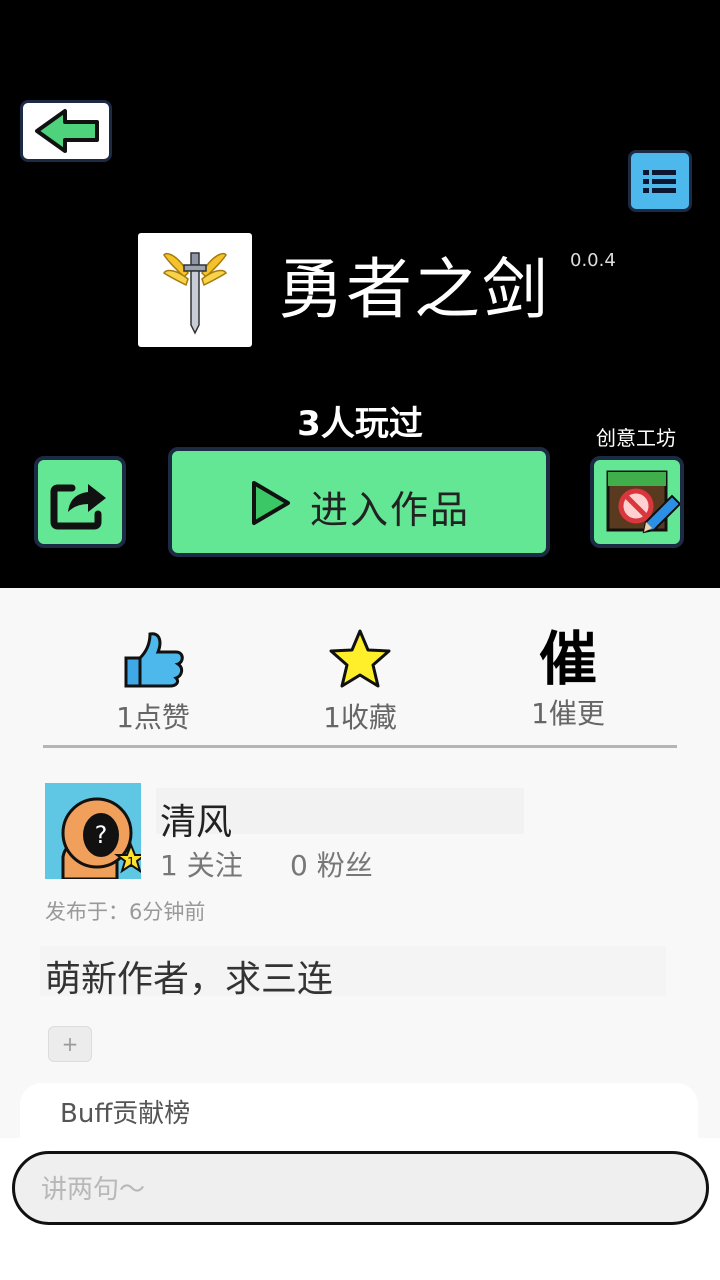 Image resolution: width=720 pixels, height=1280 pixels. What do you see at coordinates (636, 438) in the screenshot?
I see `workshop-label: 创意工坊` at bounding box center [636, 438].